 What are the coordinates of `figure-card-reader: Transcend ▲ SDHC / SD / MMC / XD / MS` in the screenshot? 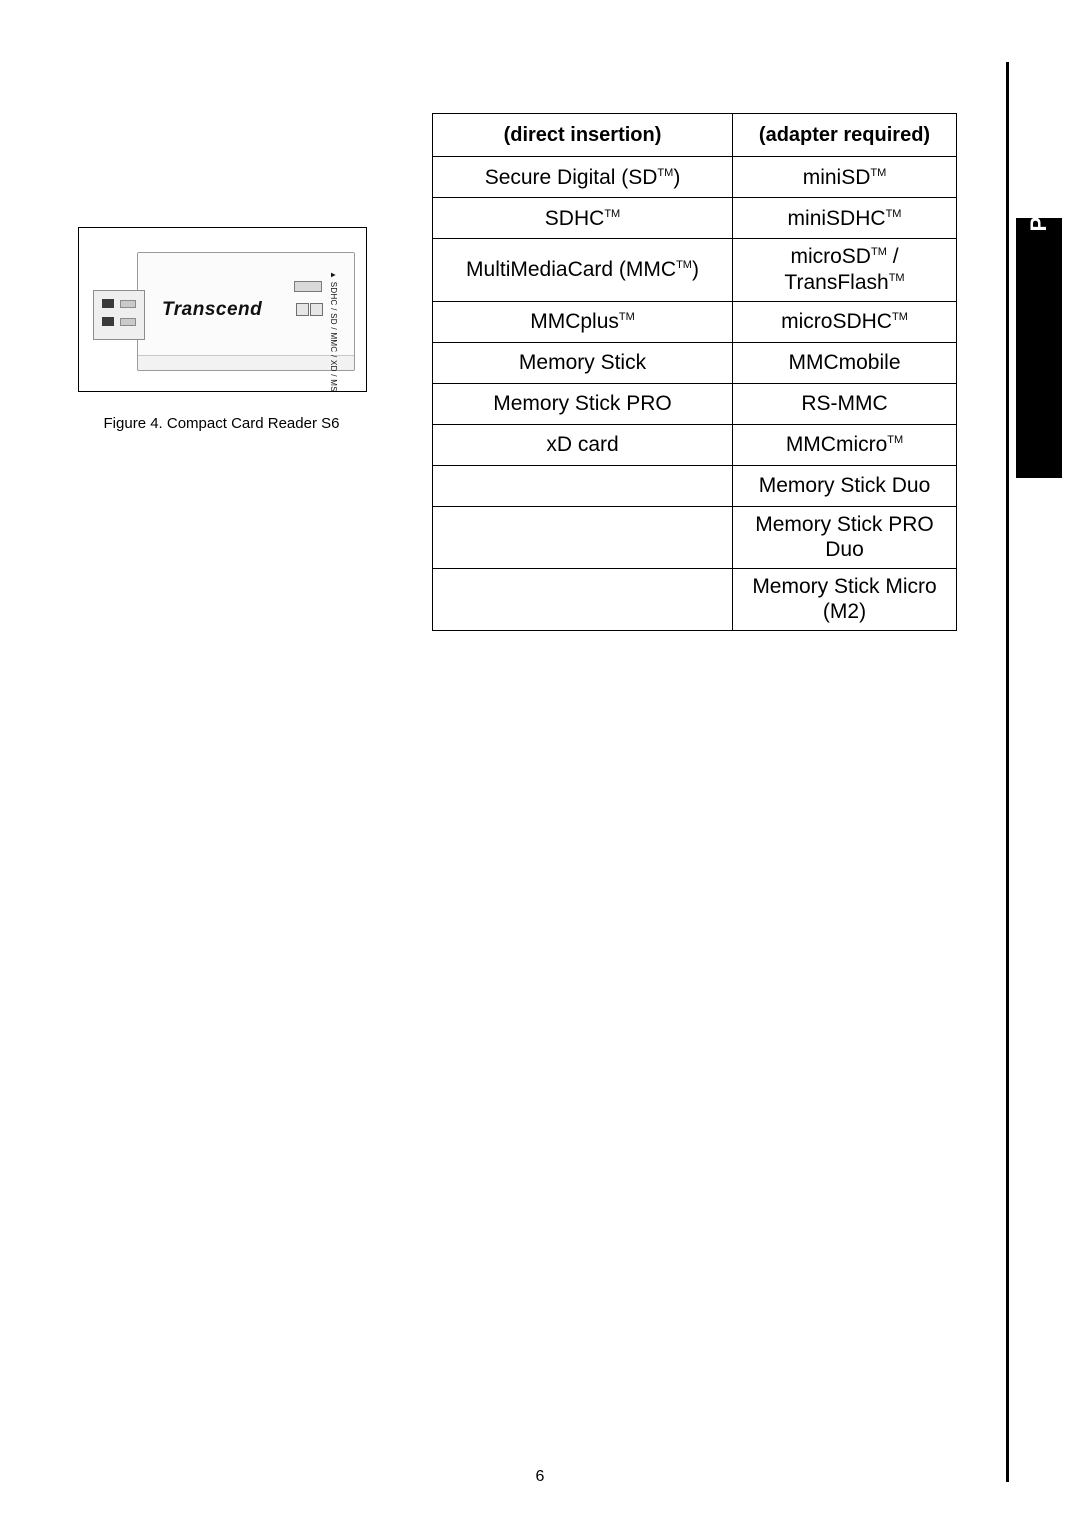 It's located at (222, 309).